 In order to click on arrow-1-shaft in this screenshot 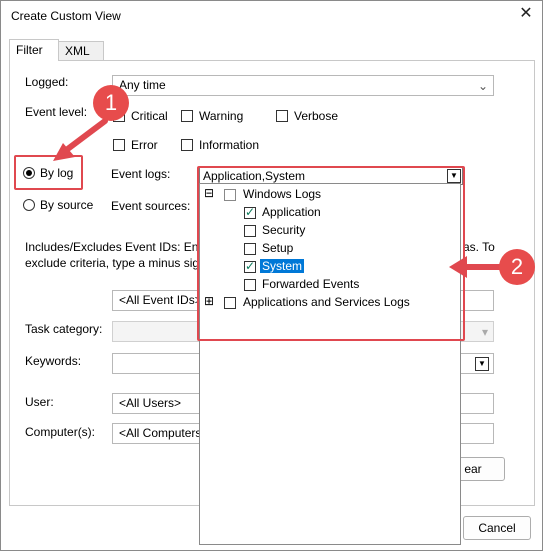, I will do `click(85, 136)`.